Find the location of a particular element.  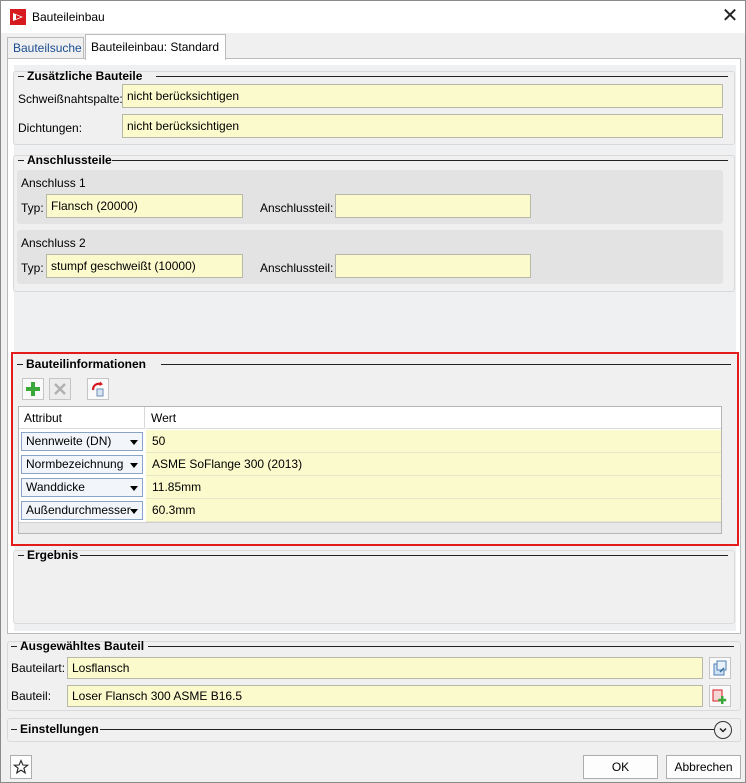

anschluss-2-title: Anschluss 2 is located at coordinates (53, 243).